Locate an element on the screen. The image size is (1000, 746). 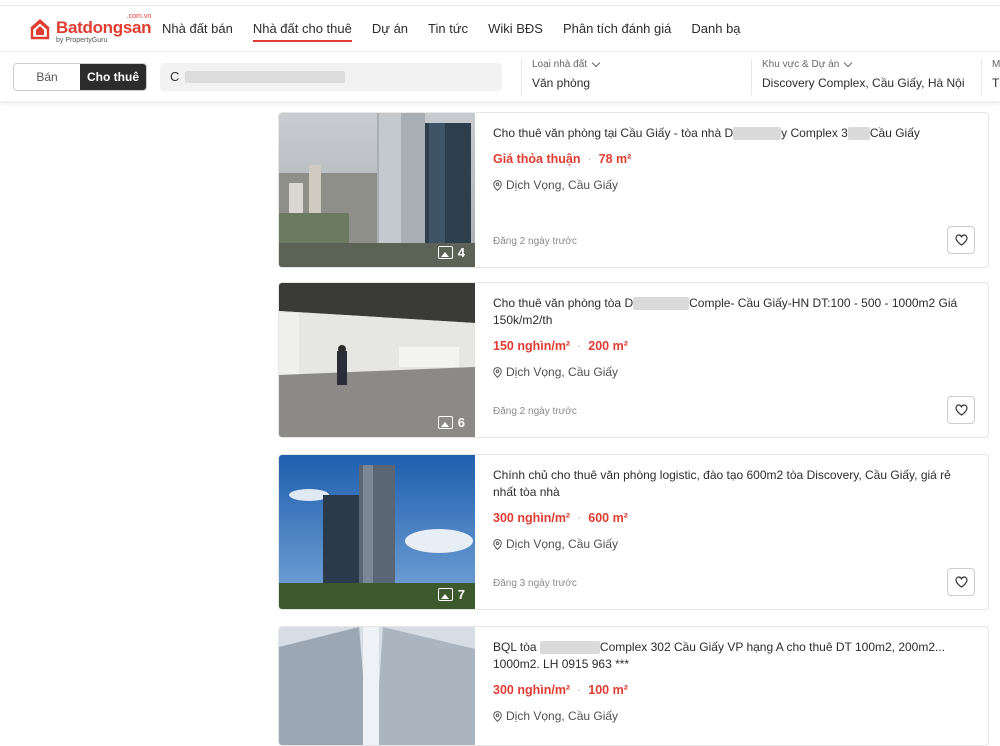
price: 150 nghìn/m² is located at coordinates (532, 346).